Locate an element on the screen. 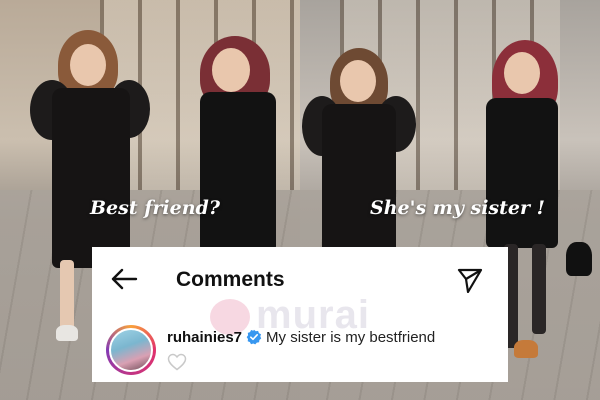  send-icon is located at coordinates (470, 280).